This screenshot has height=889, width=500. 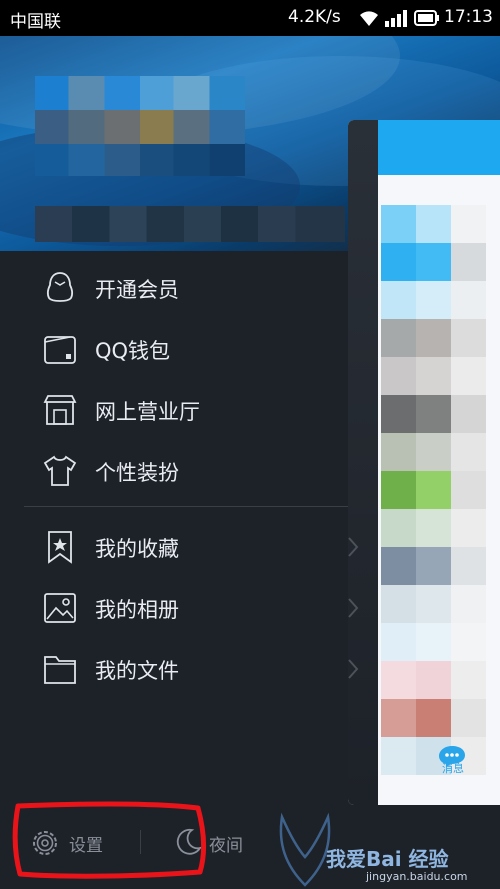 What do you see at coordinates (189, 506) in the screenshot?
I see `menu-divider` at bounding box center [189, 506].